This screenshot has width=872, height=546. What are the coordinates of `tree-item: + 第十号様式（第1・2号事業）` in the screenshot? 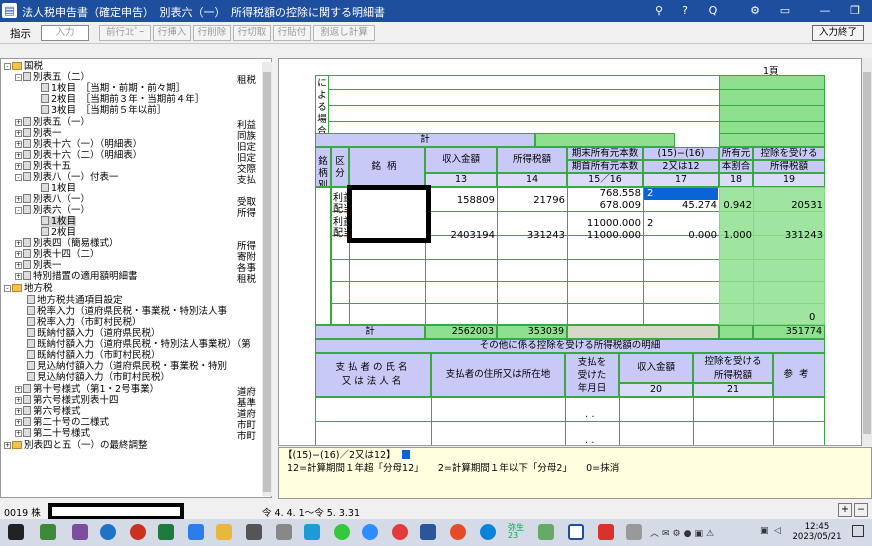 It's located at (87, 389).